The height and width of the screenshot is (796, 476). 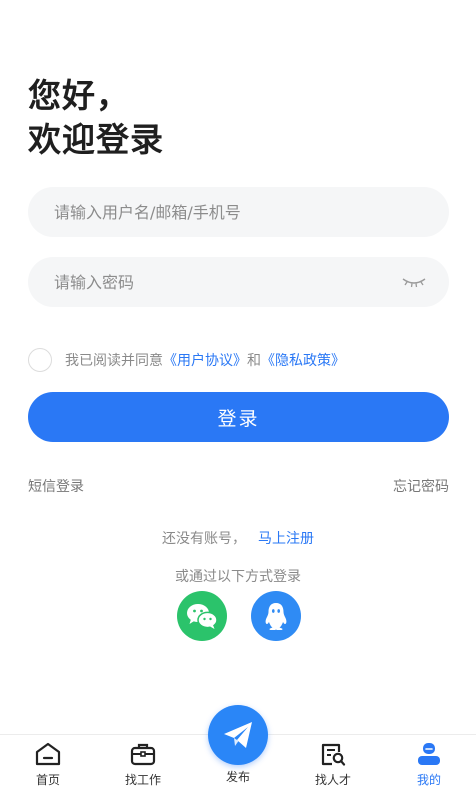 I want to click on home-icon, so click(x=48, y=754).